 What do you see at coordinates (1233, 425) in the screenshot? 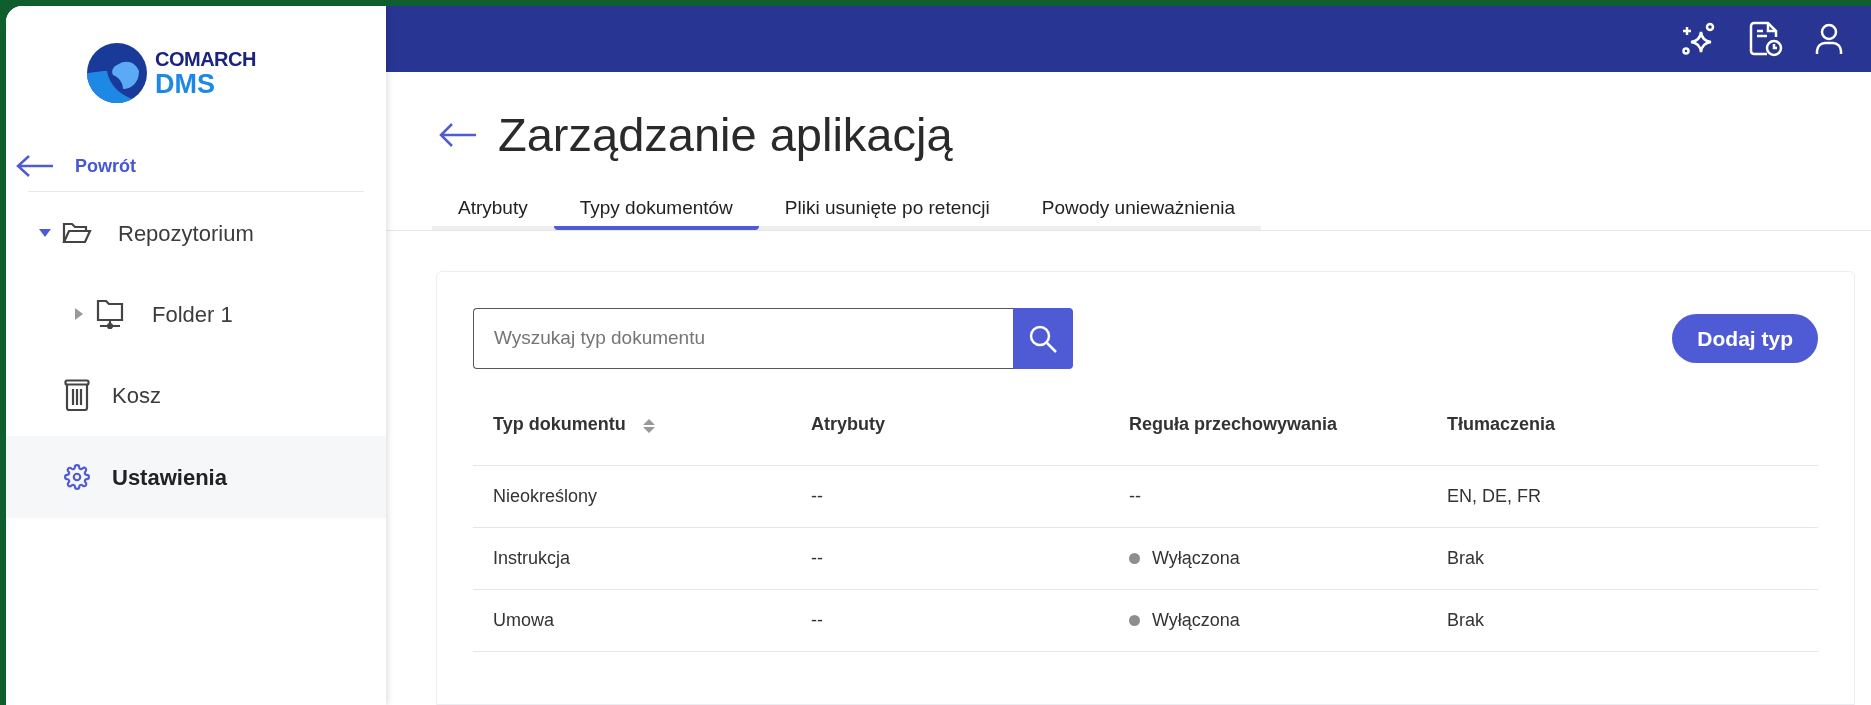
I see `column-header: Reguła przechowywania` at bounding box center [1233, 425].